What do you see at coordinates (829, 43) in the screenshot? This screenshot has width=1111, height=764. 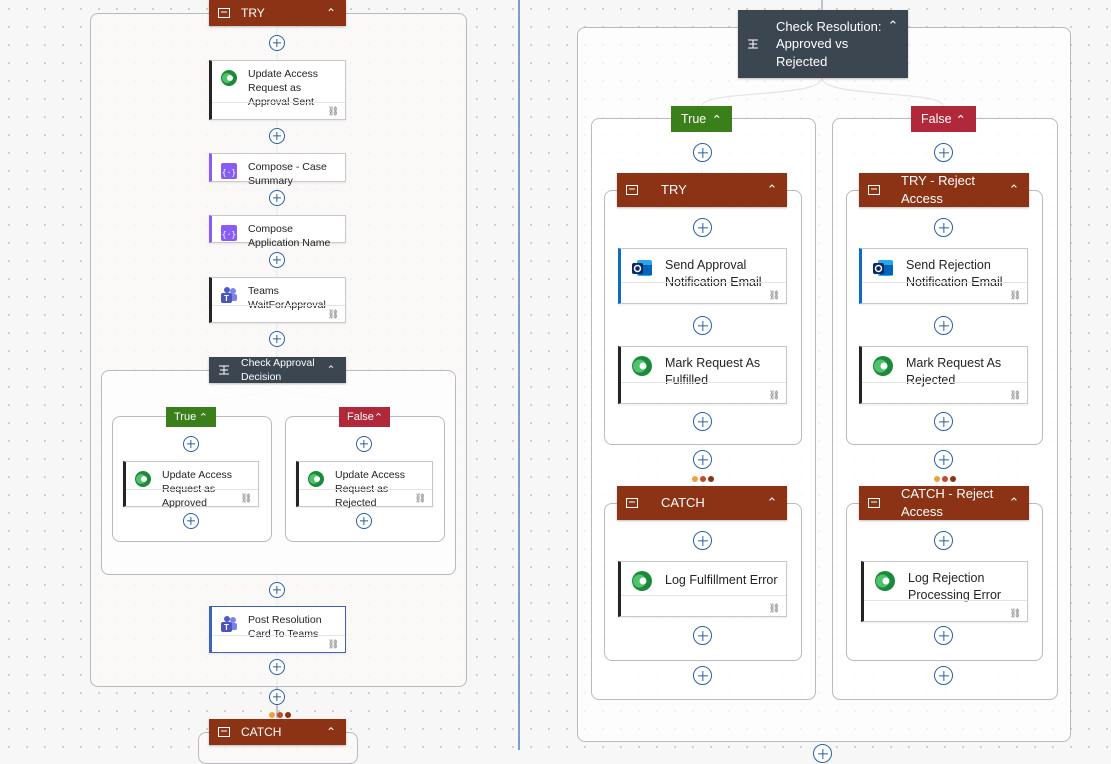 I see `condition-label: Check Resolution: Approved vs Rejected` at bounding box center [829, 43].